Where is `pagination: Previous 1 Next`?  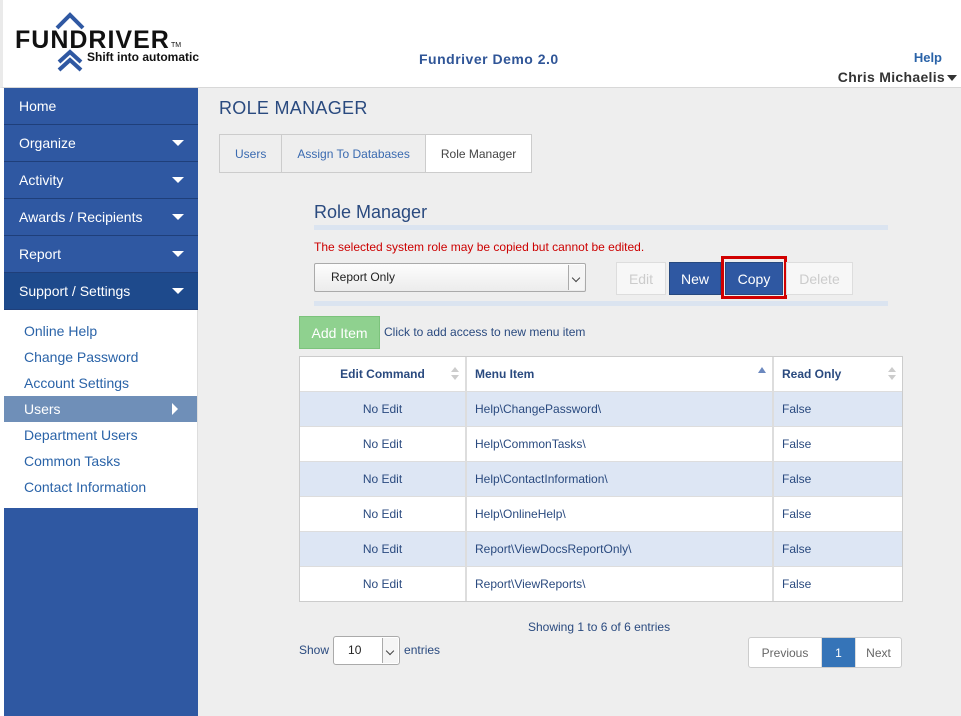
pagination: Previous 1 Next is located at coordinates (825, 652).